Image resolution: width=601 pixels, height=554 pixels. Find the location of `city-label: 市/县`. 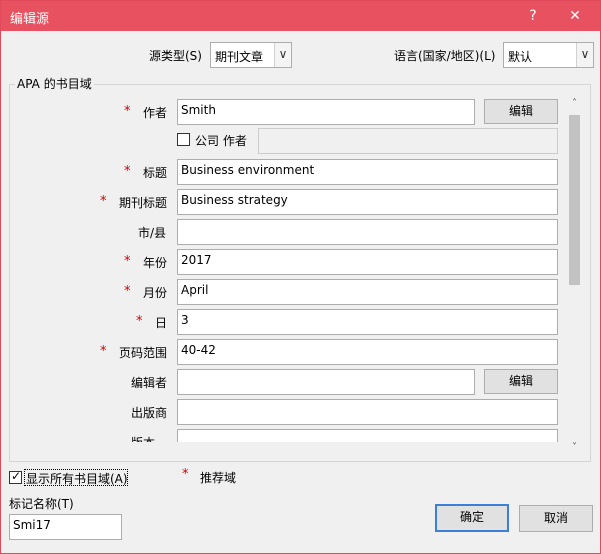

city-label: 市/县 is located at coordinates (152, 233).